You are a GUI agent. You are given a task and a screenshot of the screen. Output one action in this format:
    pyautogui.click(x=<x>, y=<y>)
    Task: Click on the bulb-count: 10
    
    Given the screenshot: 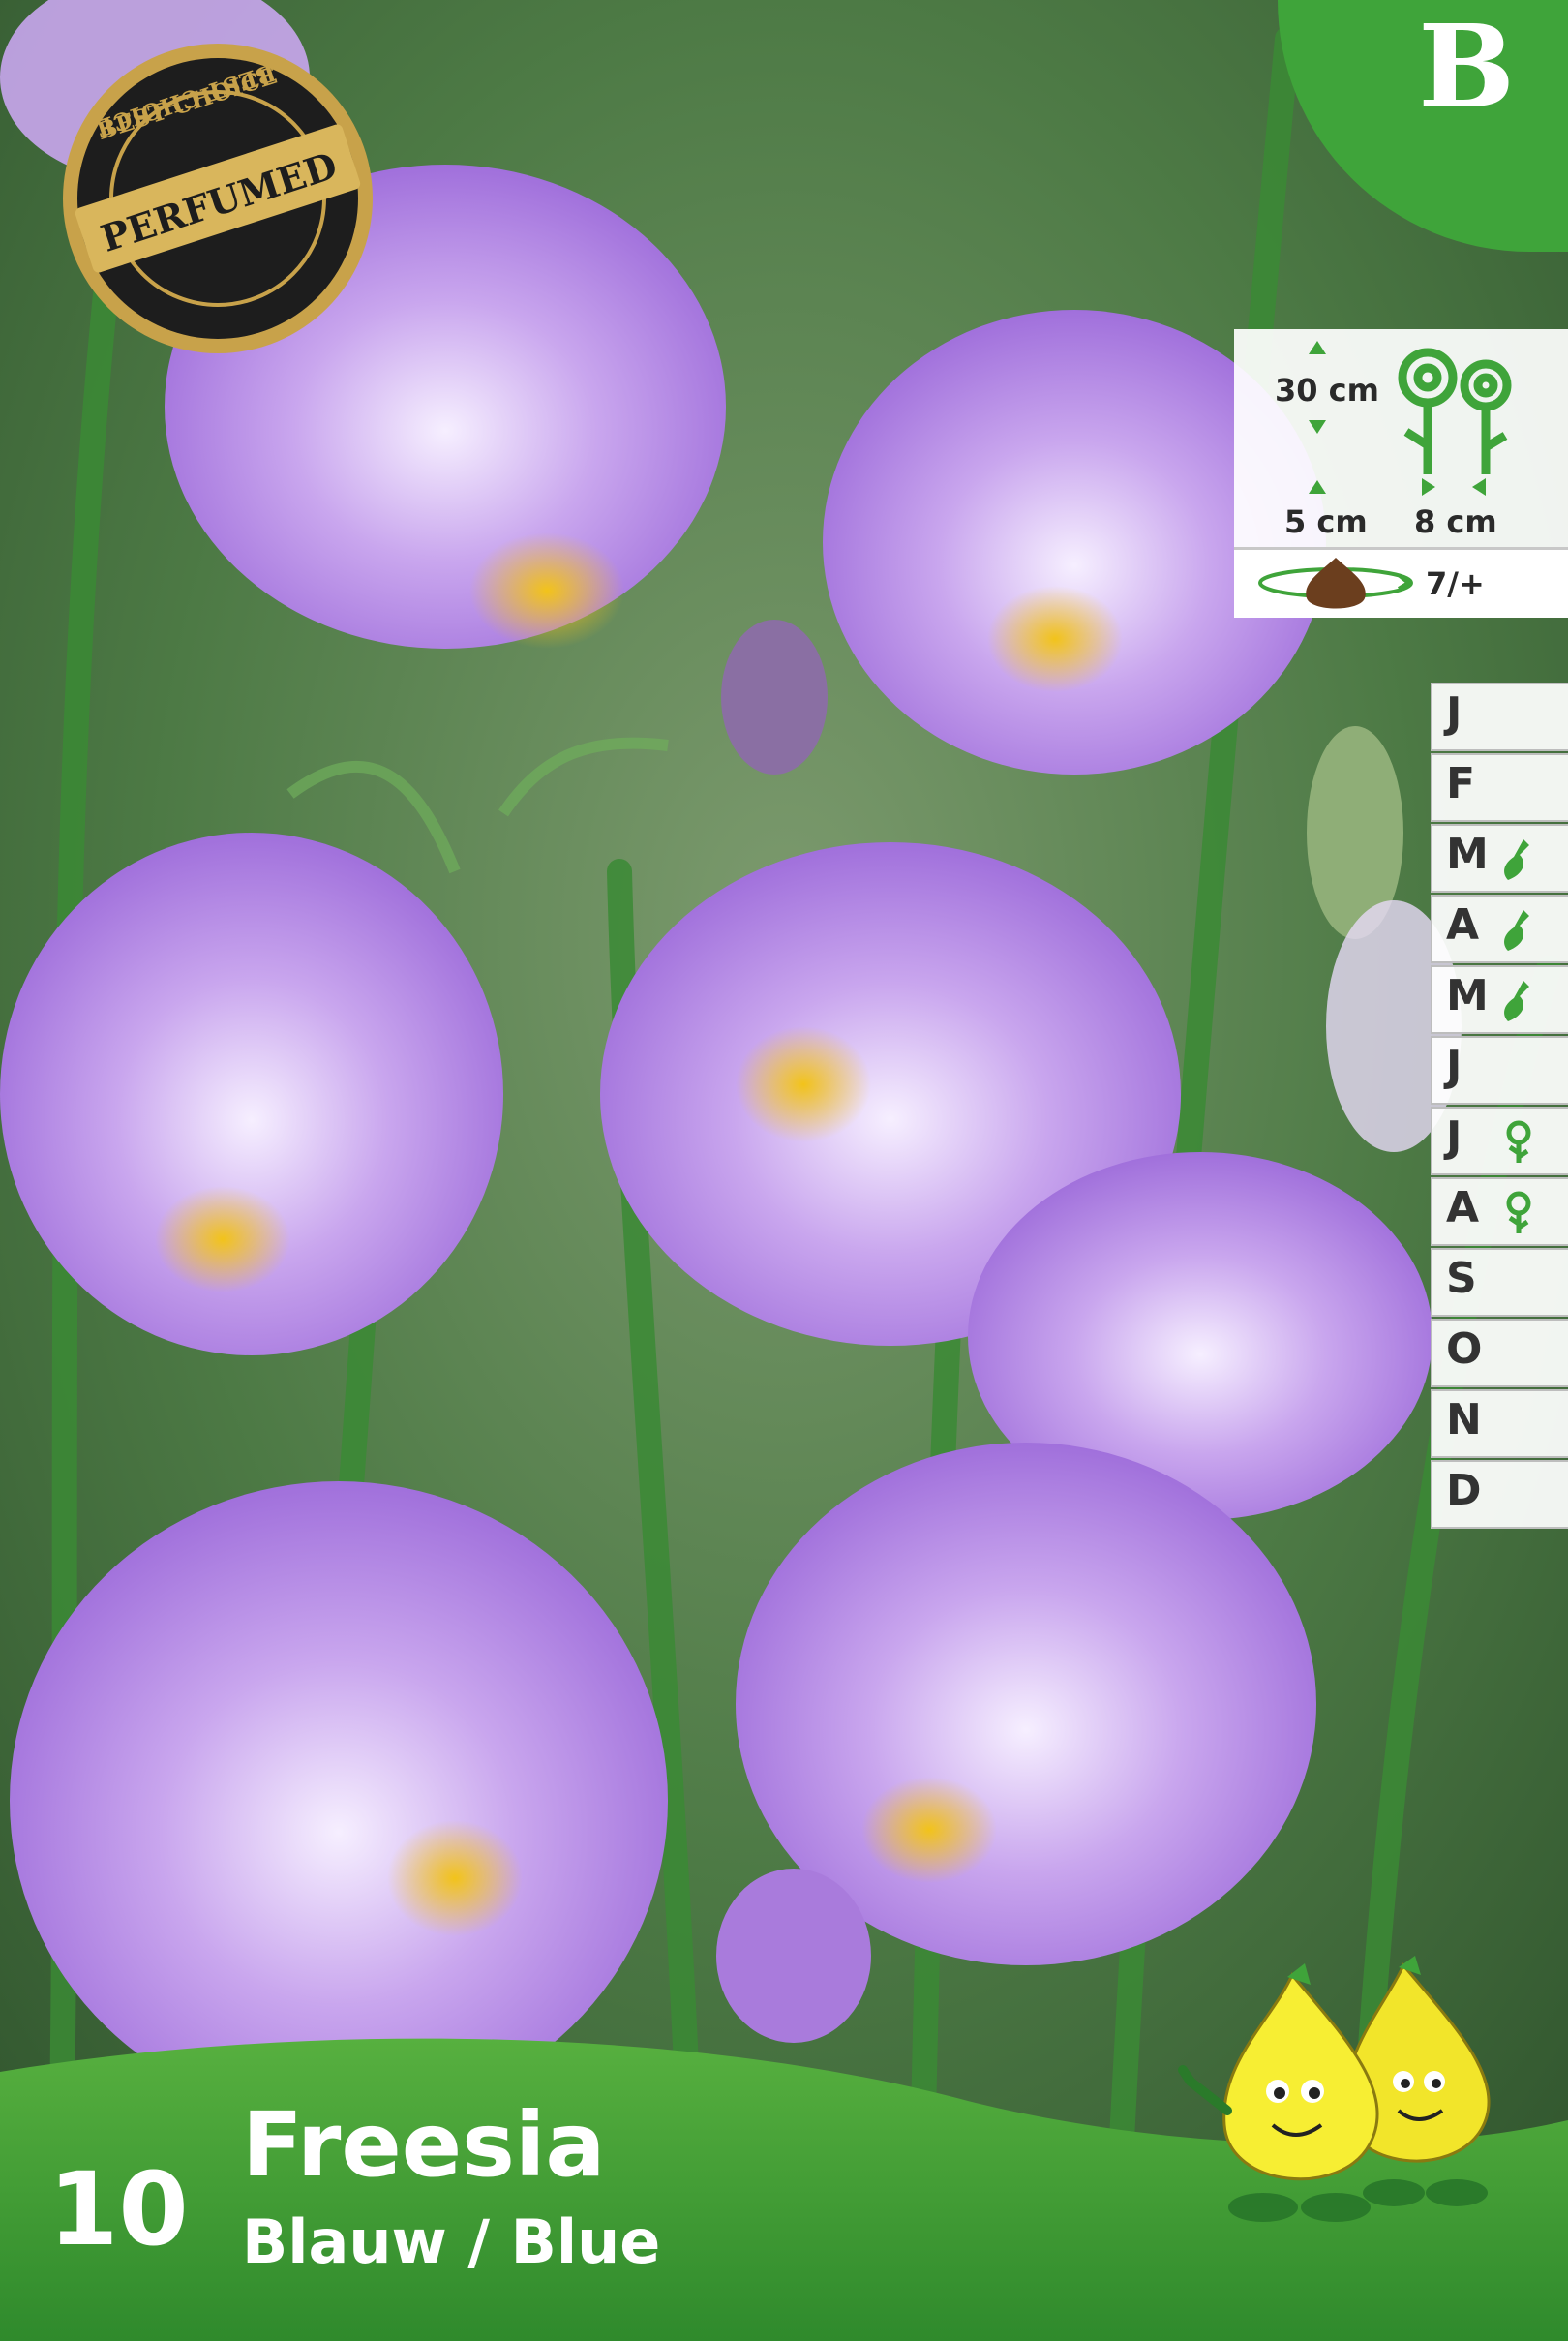 What is the action you would take?
    pyautogui.click(x=118, y=2209)
    